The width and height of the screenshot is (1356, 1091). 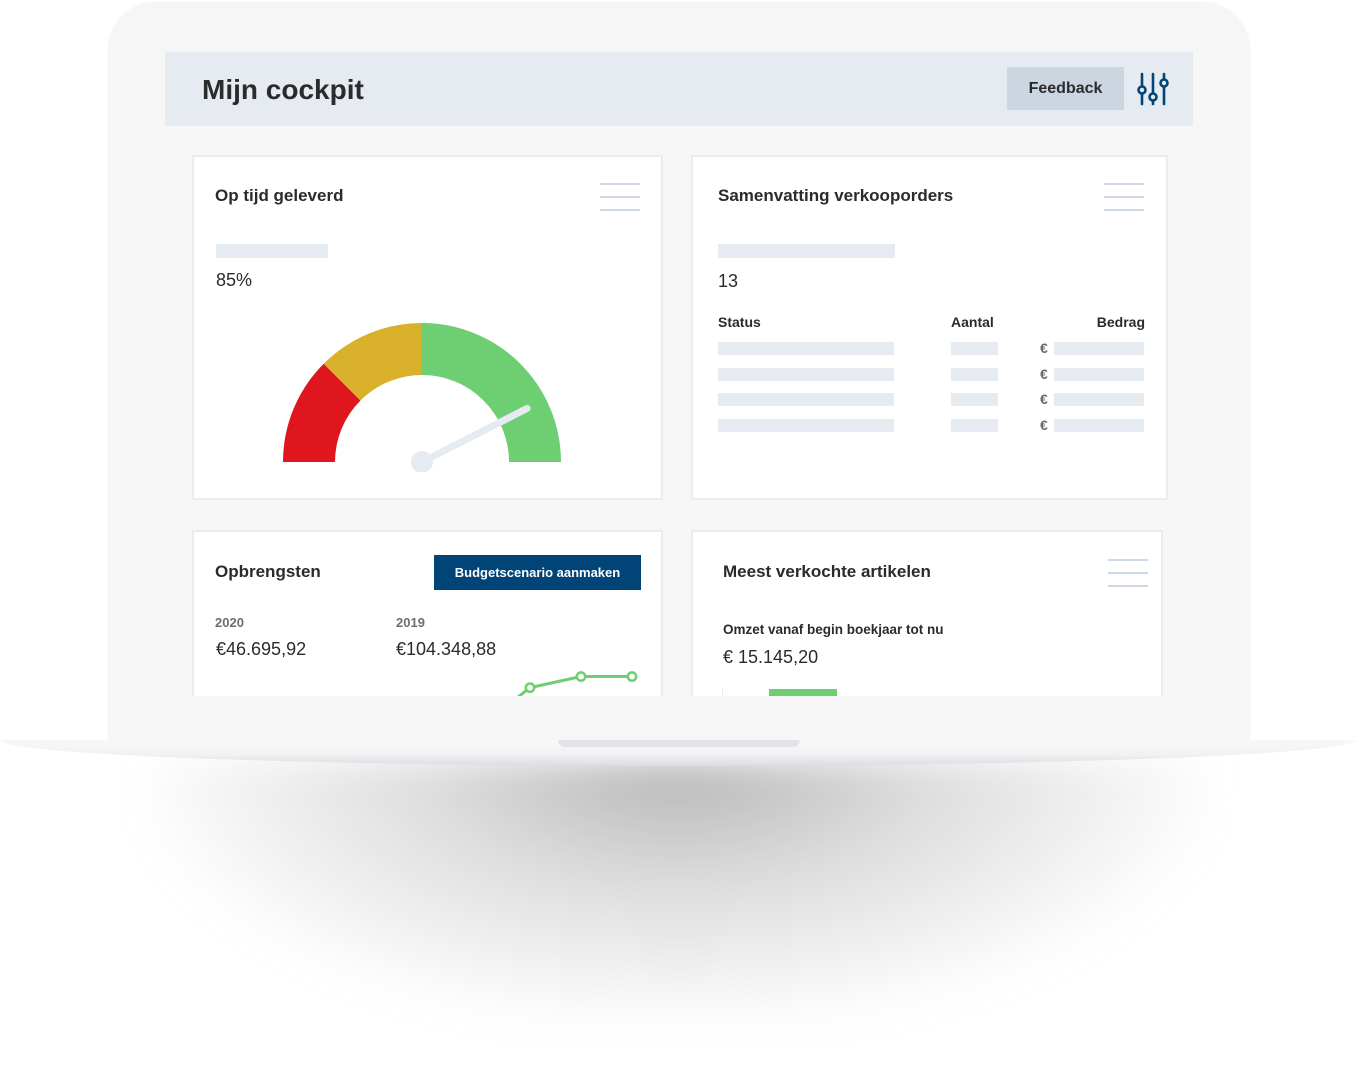 What do you see at coordinates (722, 692) in the screenshot?
I see `bar-chart-axis` at bounding box center [722, 692].